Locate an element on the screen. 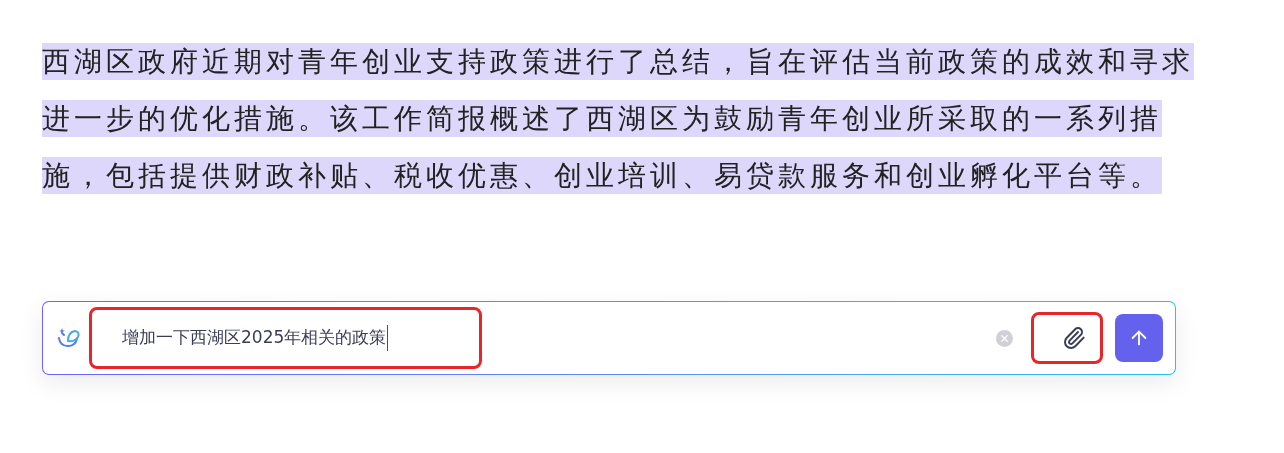  attach-button is located at coordinates (1067, 338).